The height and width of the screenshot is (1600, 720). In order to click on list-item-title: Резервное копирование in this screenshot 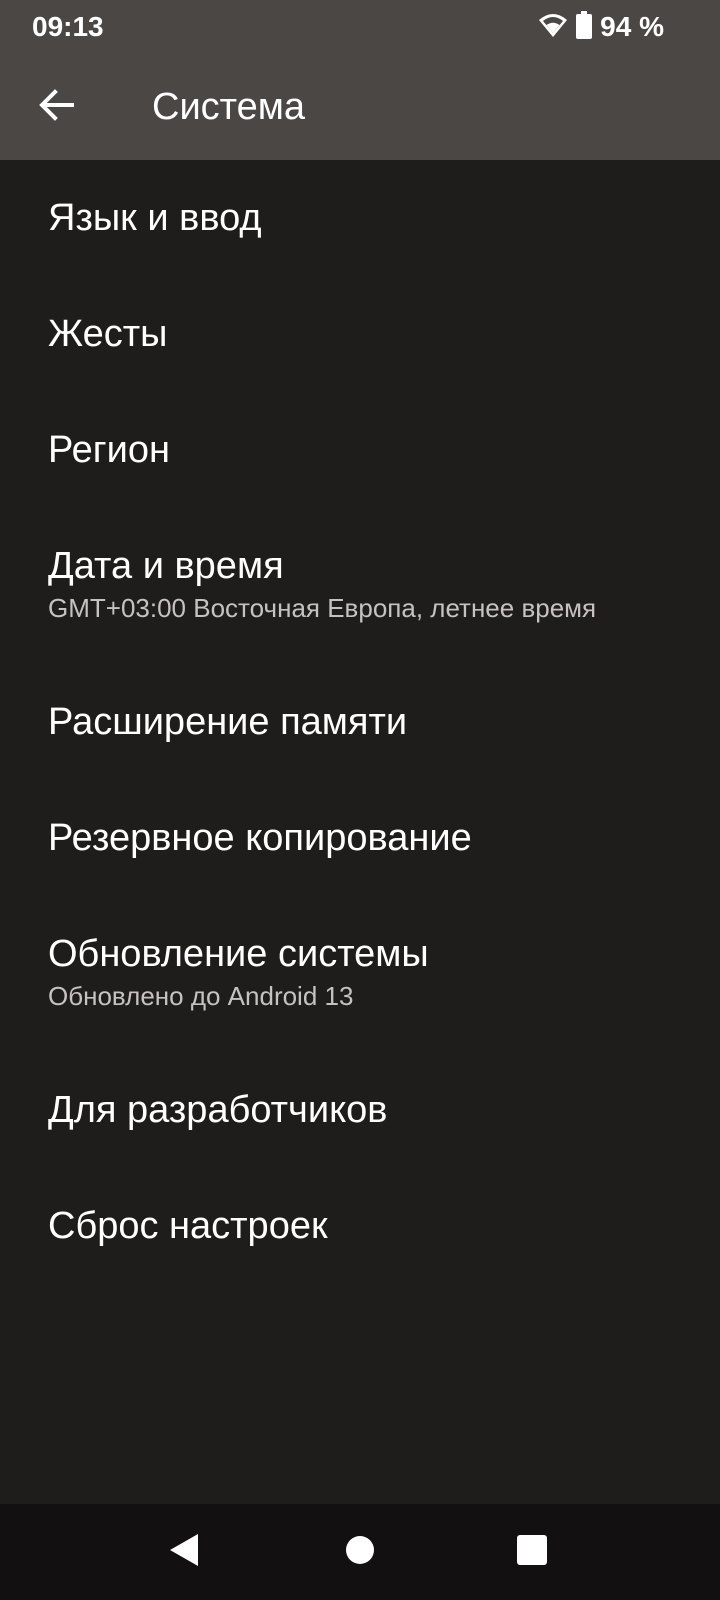, I will do `click(260, 838)`.